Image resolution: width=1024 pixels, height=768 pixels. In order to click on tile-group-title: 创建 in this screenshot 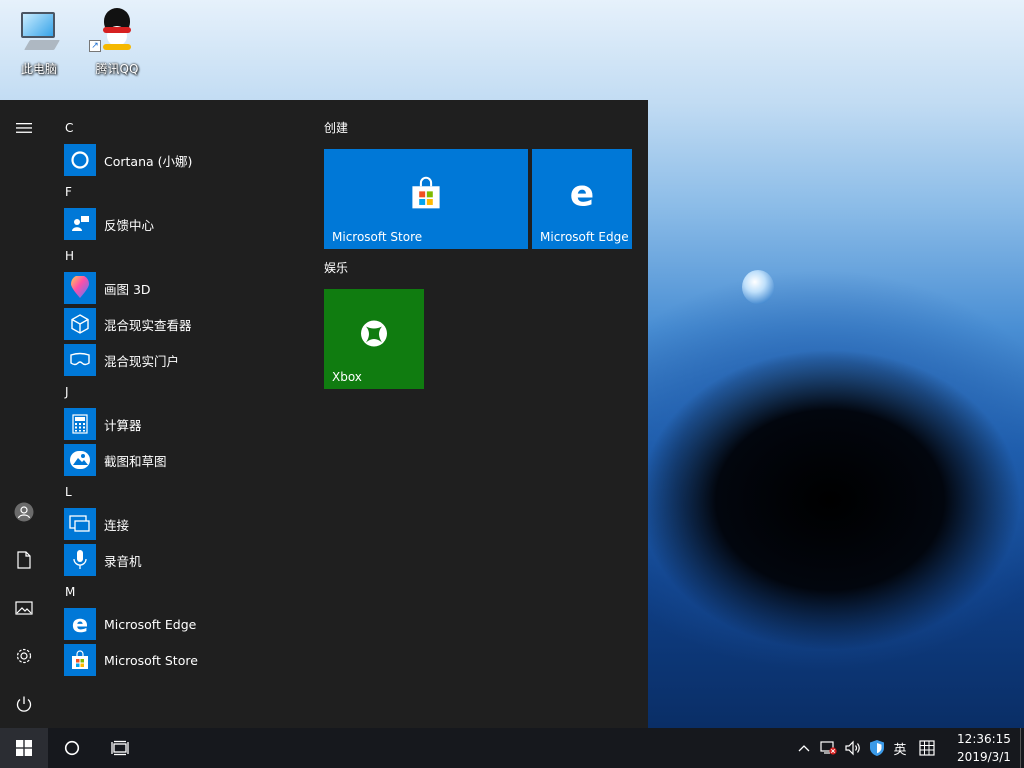, I will do `click(336, 128)`.